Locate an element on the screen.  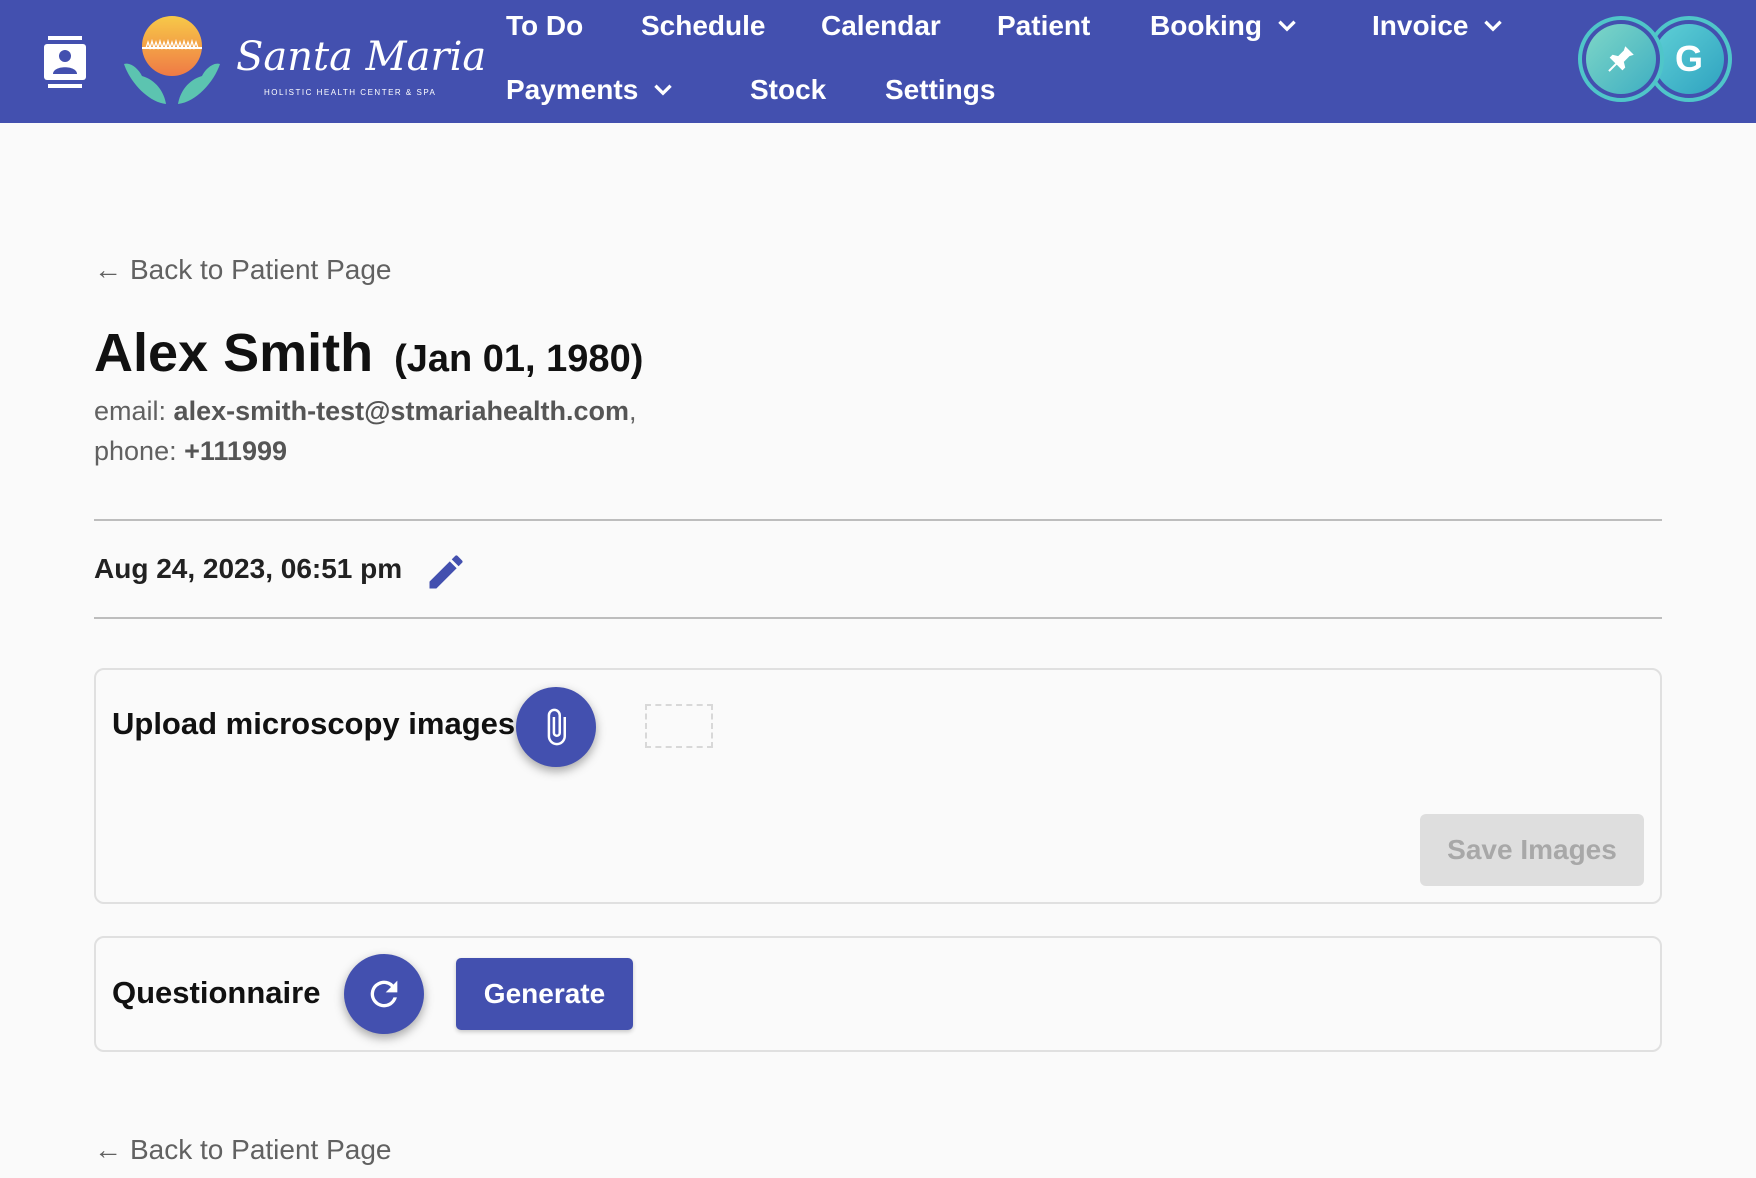
pin-avatar-button is located at coordinates (1621, 59).